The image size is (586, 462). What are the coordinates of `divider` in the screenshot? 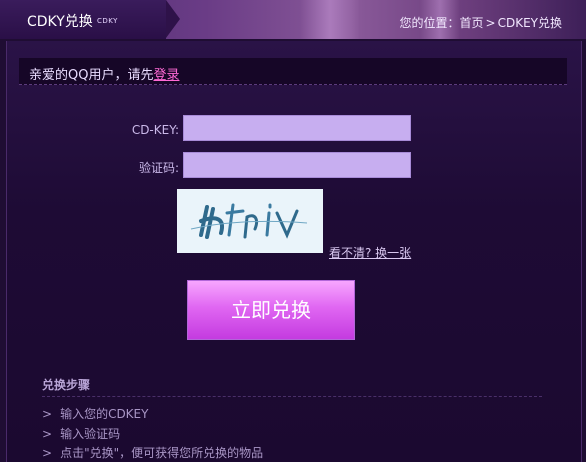 It's located at (292, 396).